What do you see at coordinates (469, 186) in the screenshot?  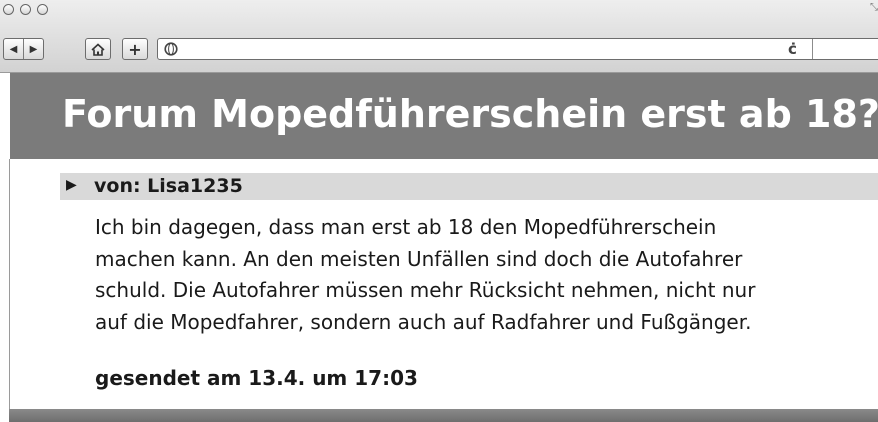 I see `post-header: ▶ von: Lisa1235` at bounding box center [469, 186].